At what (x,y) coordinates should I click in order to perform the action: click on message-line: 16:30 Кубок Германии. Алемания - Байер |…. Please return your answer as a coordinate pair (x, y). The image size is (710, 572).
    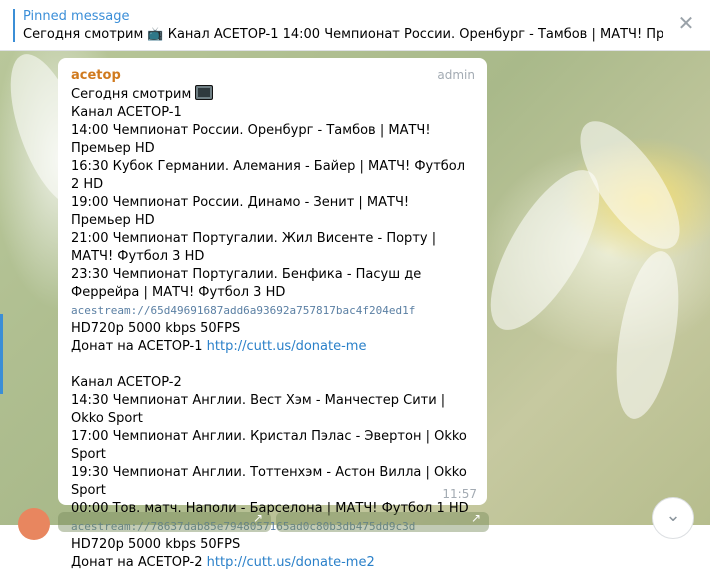
    Looking at the image, I should click on (268, 175).